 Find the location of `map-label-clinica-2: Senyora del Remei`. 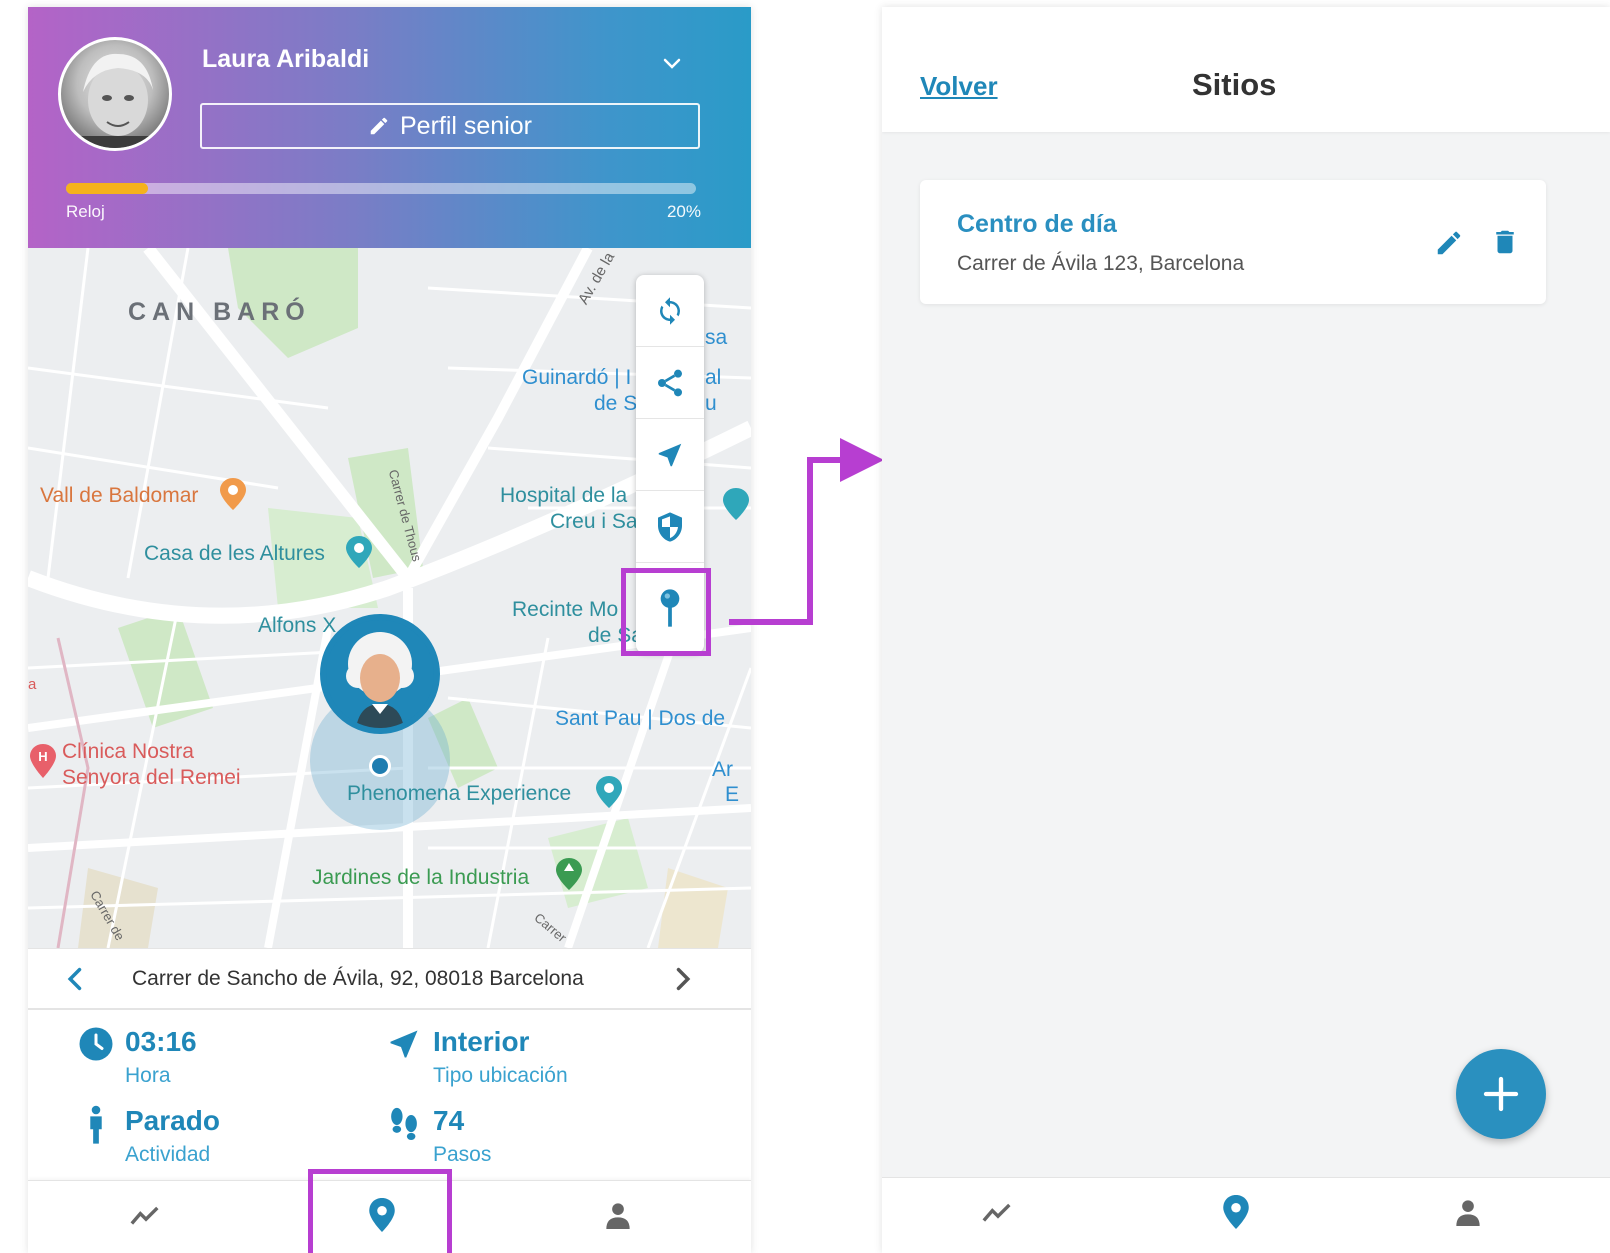

map-label-clinica-2: Senyora del Remei is located at coordinates (151, 777).